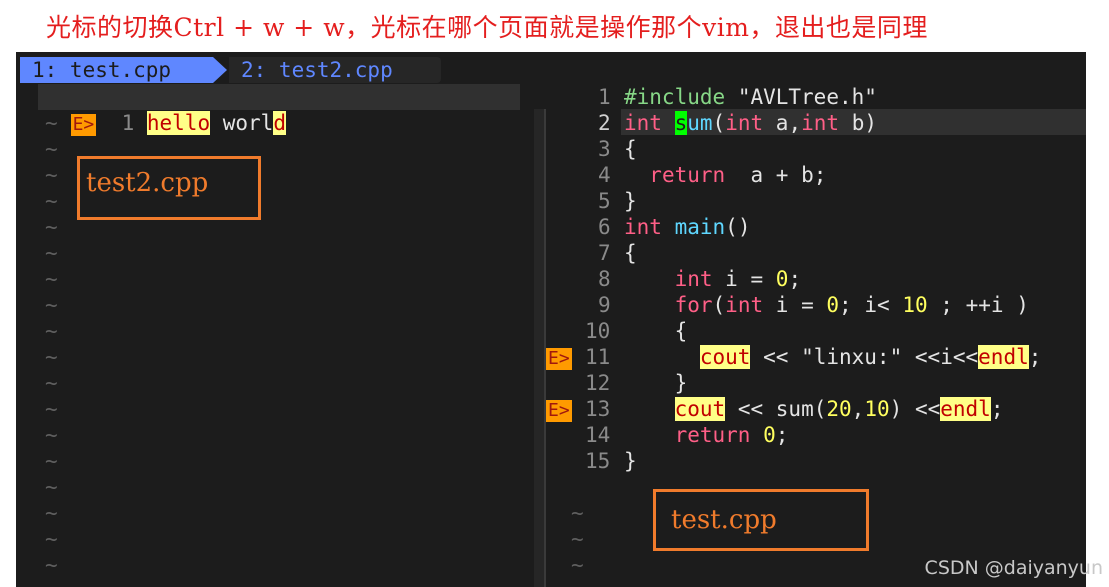 The height and width of the screenshot is (587, 1109). I want to click on line-number: 13, so click(598, 409).